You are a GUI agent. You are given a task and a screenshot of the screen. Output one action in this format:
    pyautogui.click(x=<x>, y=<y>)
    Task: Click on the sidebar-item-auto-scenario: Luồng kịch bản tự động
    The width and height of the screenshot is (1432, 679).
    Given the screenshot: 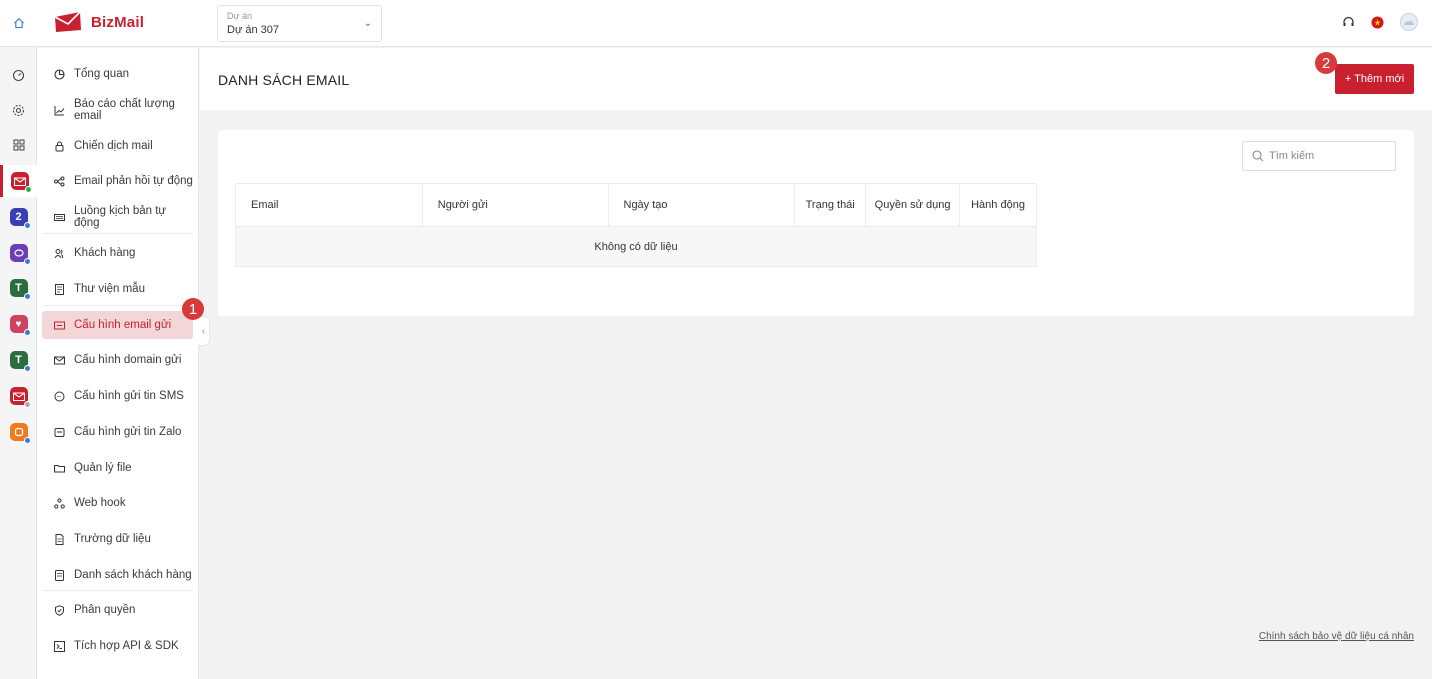 What is the action you would take?
    pyautogui.click(x=117, y=217)
    